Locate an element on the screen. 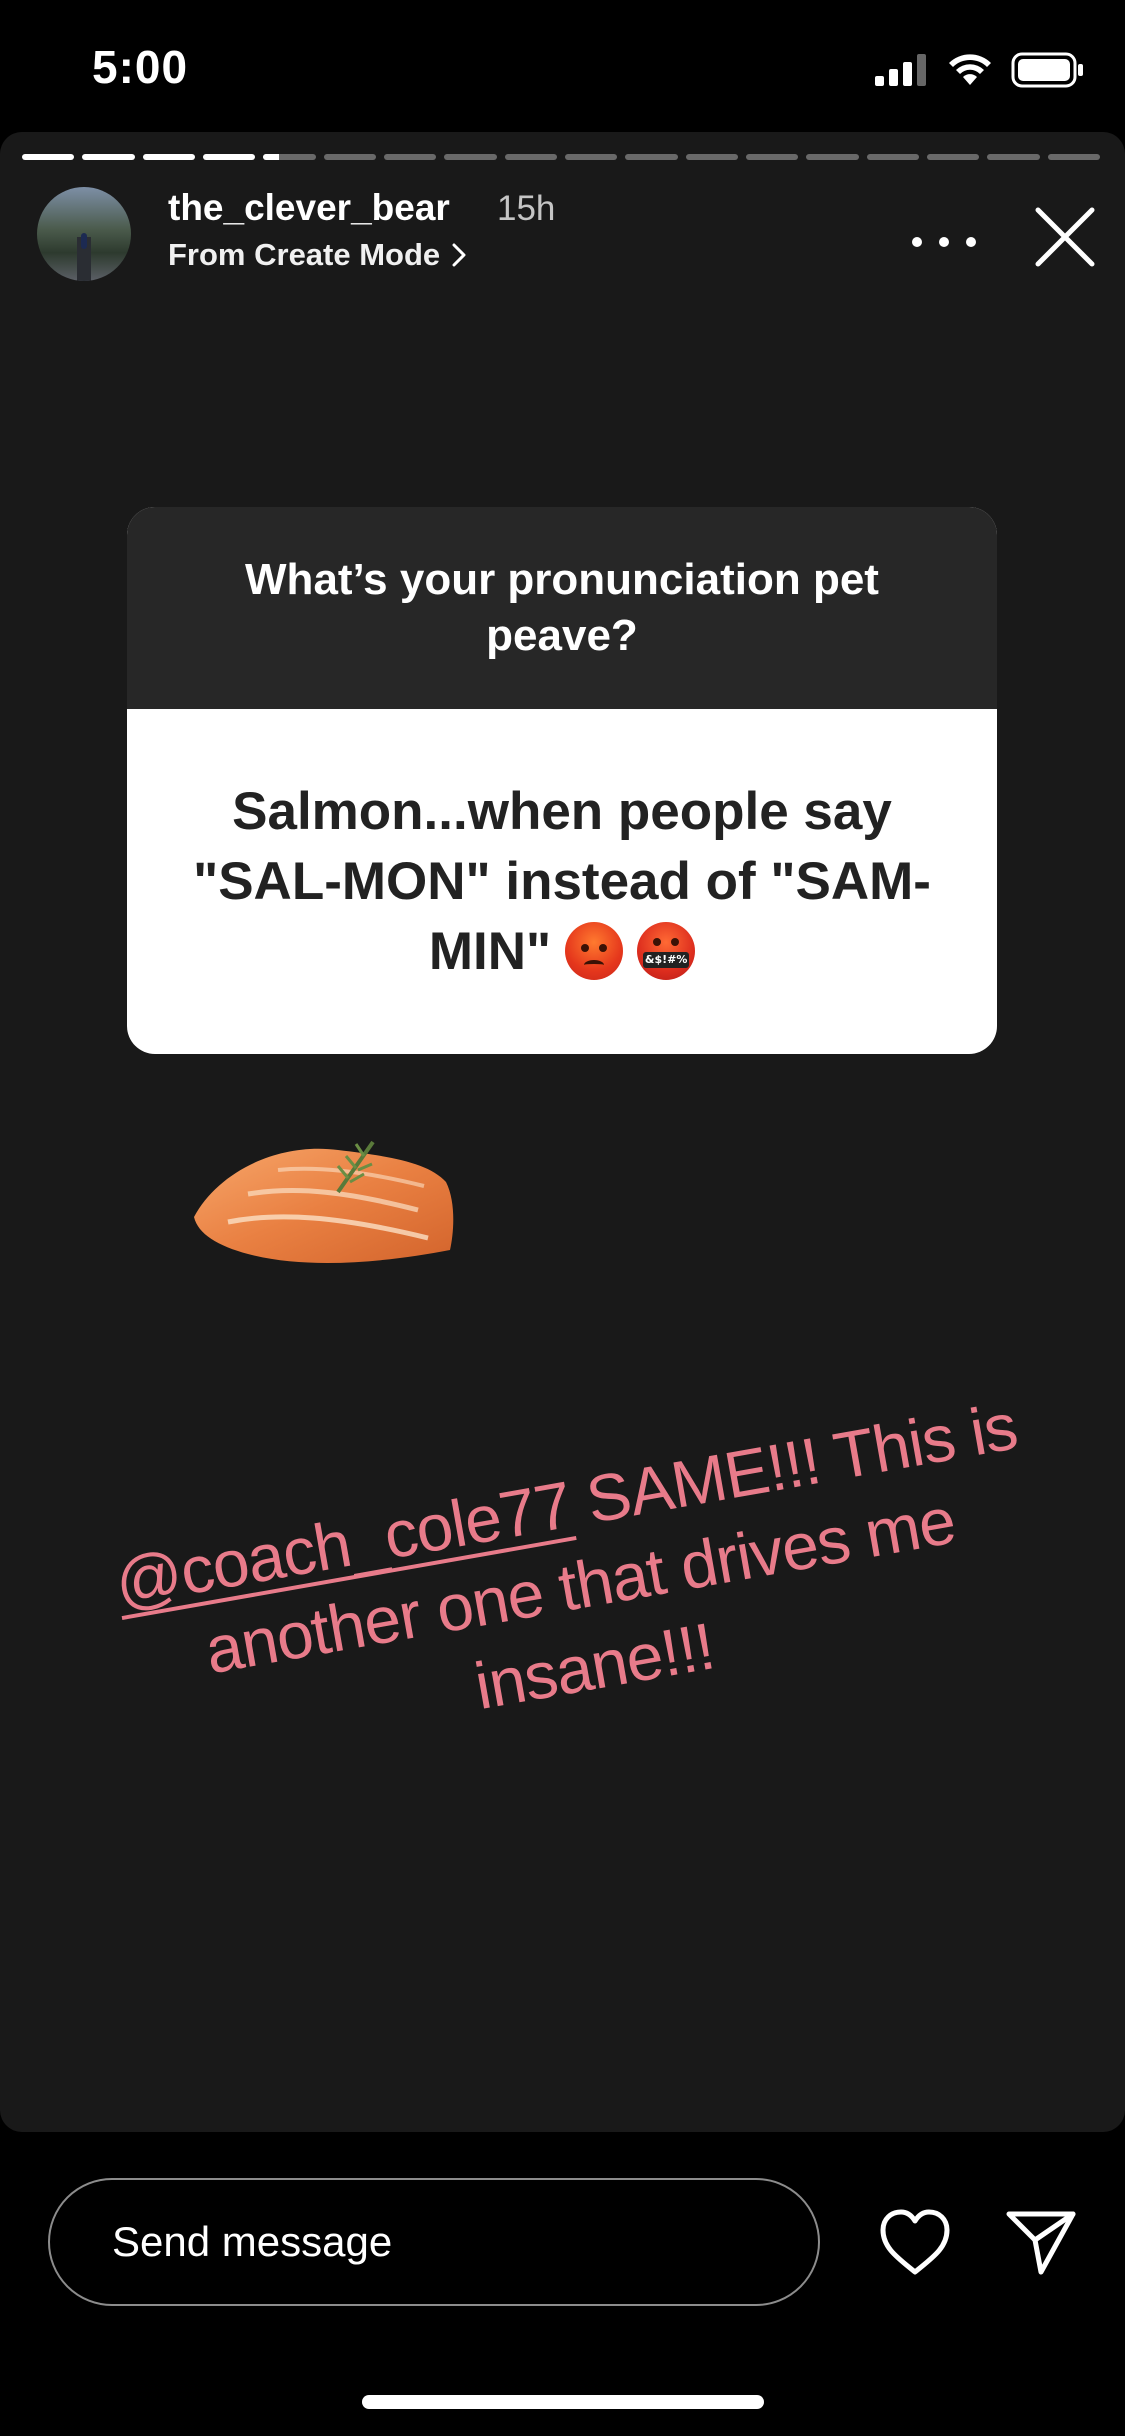  create-mode-link: From Create Mode is located at coordinates (317, 255).